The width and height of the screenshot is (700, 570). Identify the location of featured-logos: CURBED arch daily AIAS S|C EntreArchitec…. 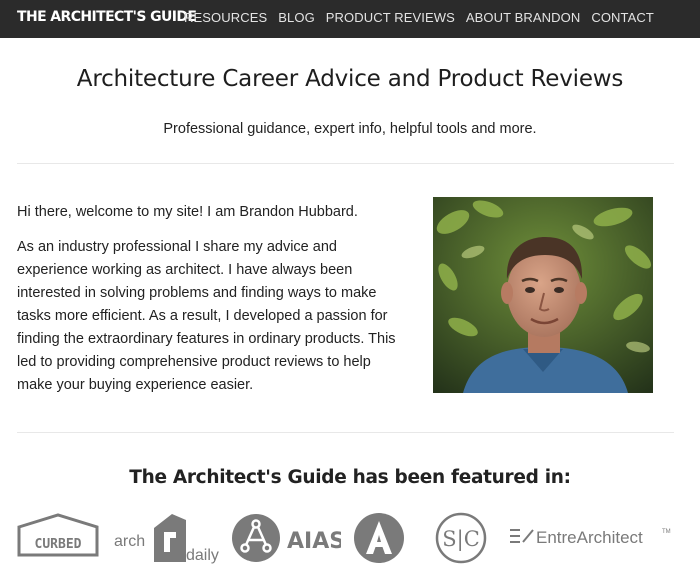
(350, 538).